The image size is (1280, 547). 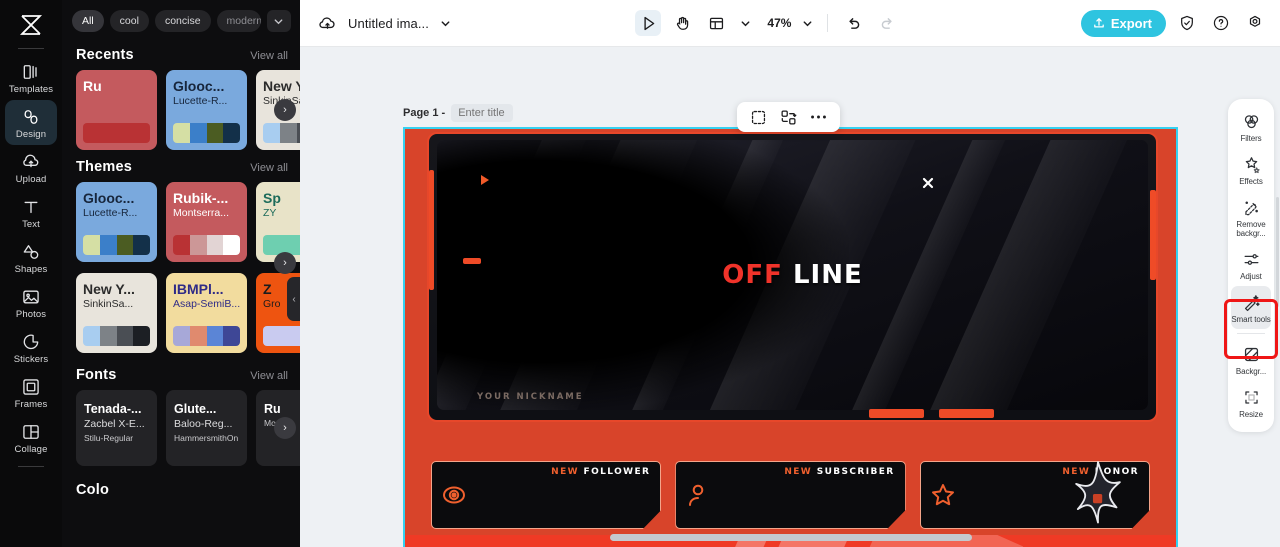 What do you see at coordinates (1187, 23) in the screenshot?
I see `shield-check-icon` at bounding box center [1187, 23].